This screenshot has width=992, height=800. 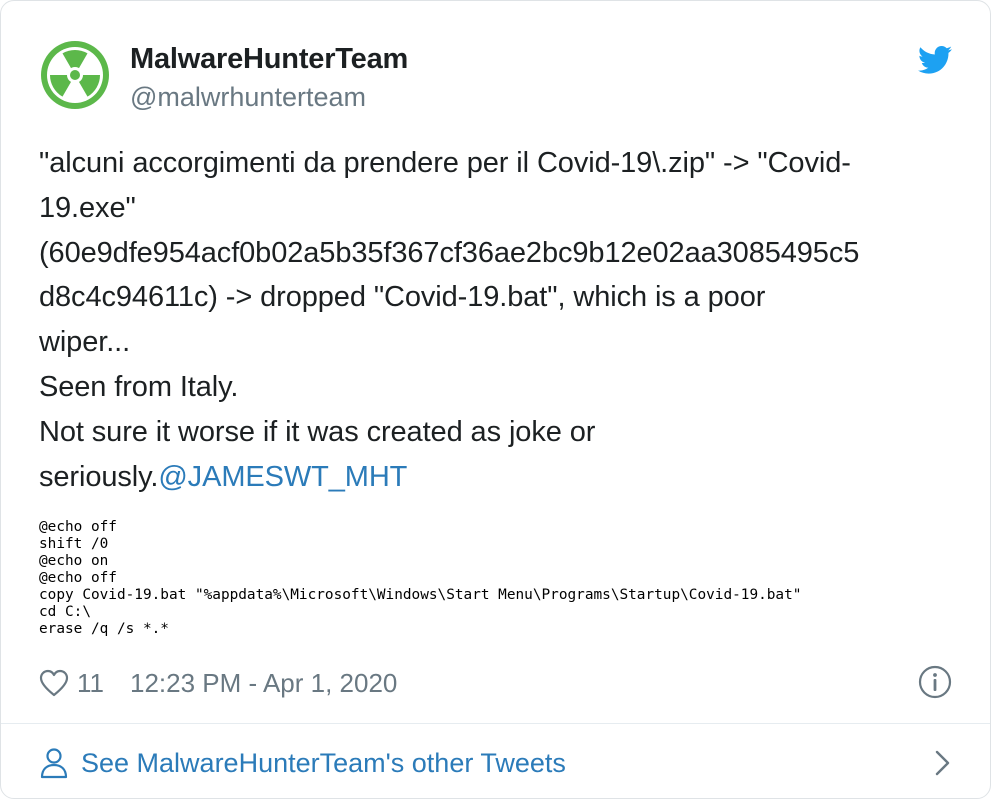 I want to click on tweet-header: MalwareHunterTeam @malwrhunterteam, so click(x=495, y=77).